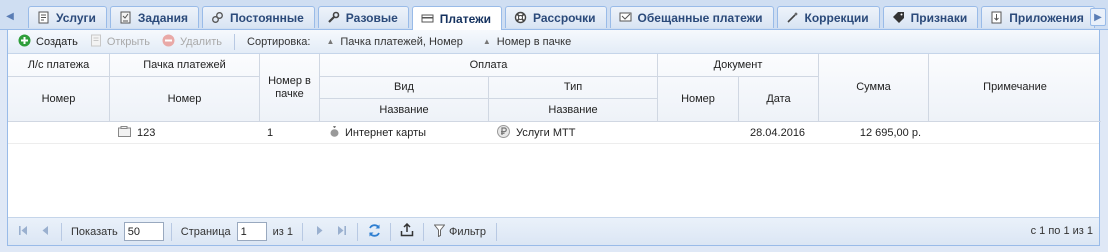 This screenshot has height=252, width=1108. I want to click on minus-icon, so click(168, 42).